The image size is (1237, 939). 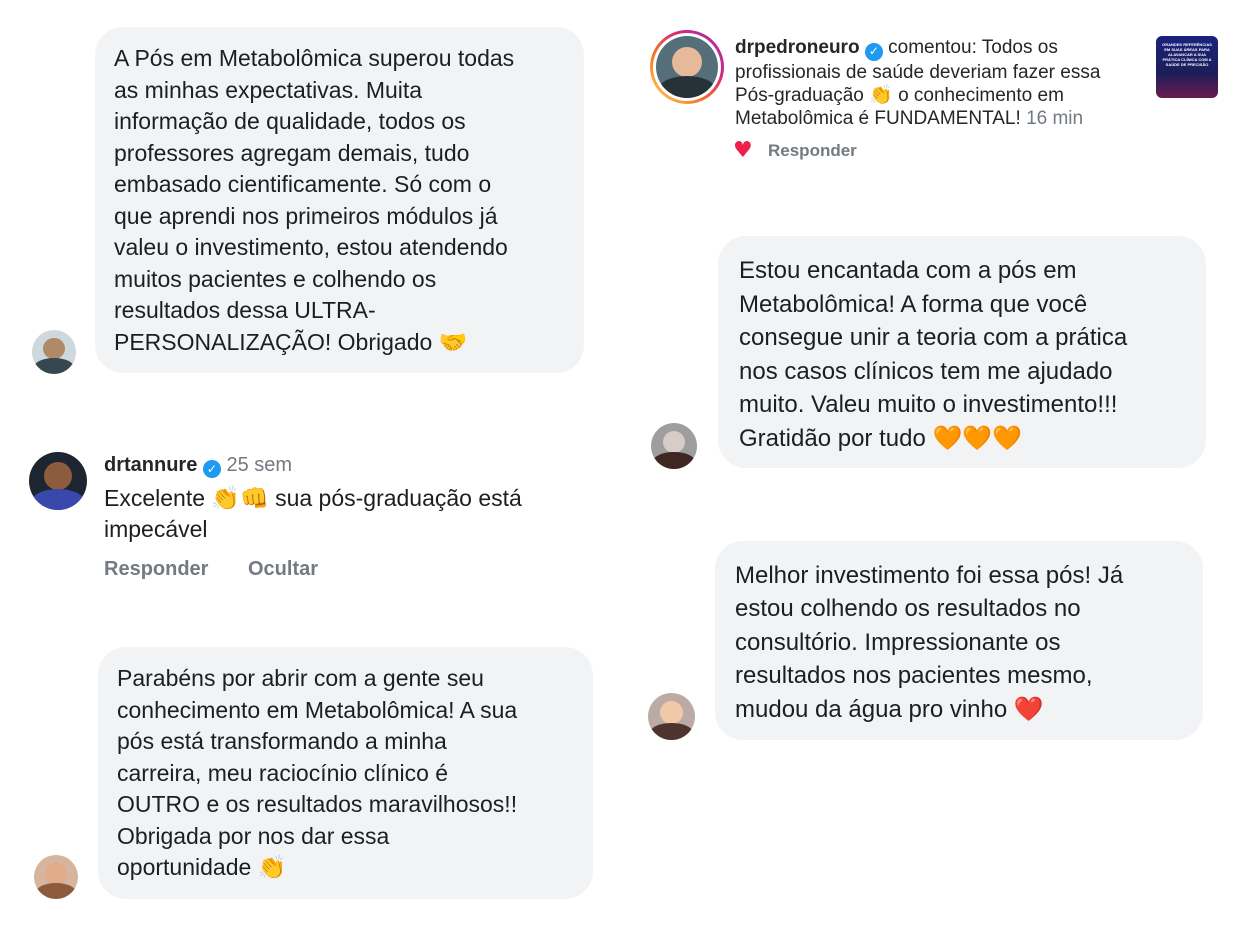 I want to click on username: drtannure, so click(x=150, y=465).